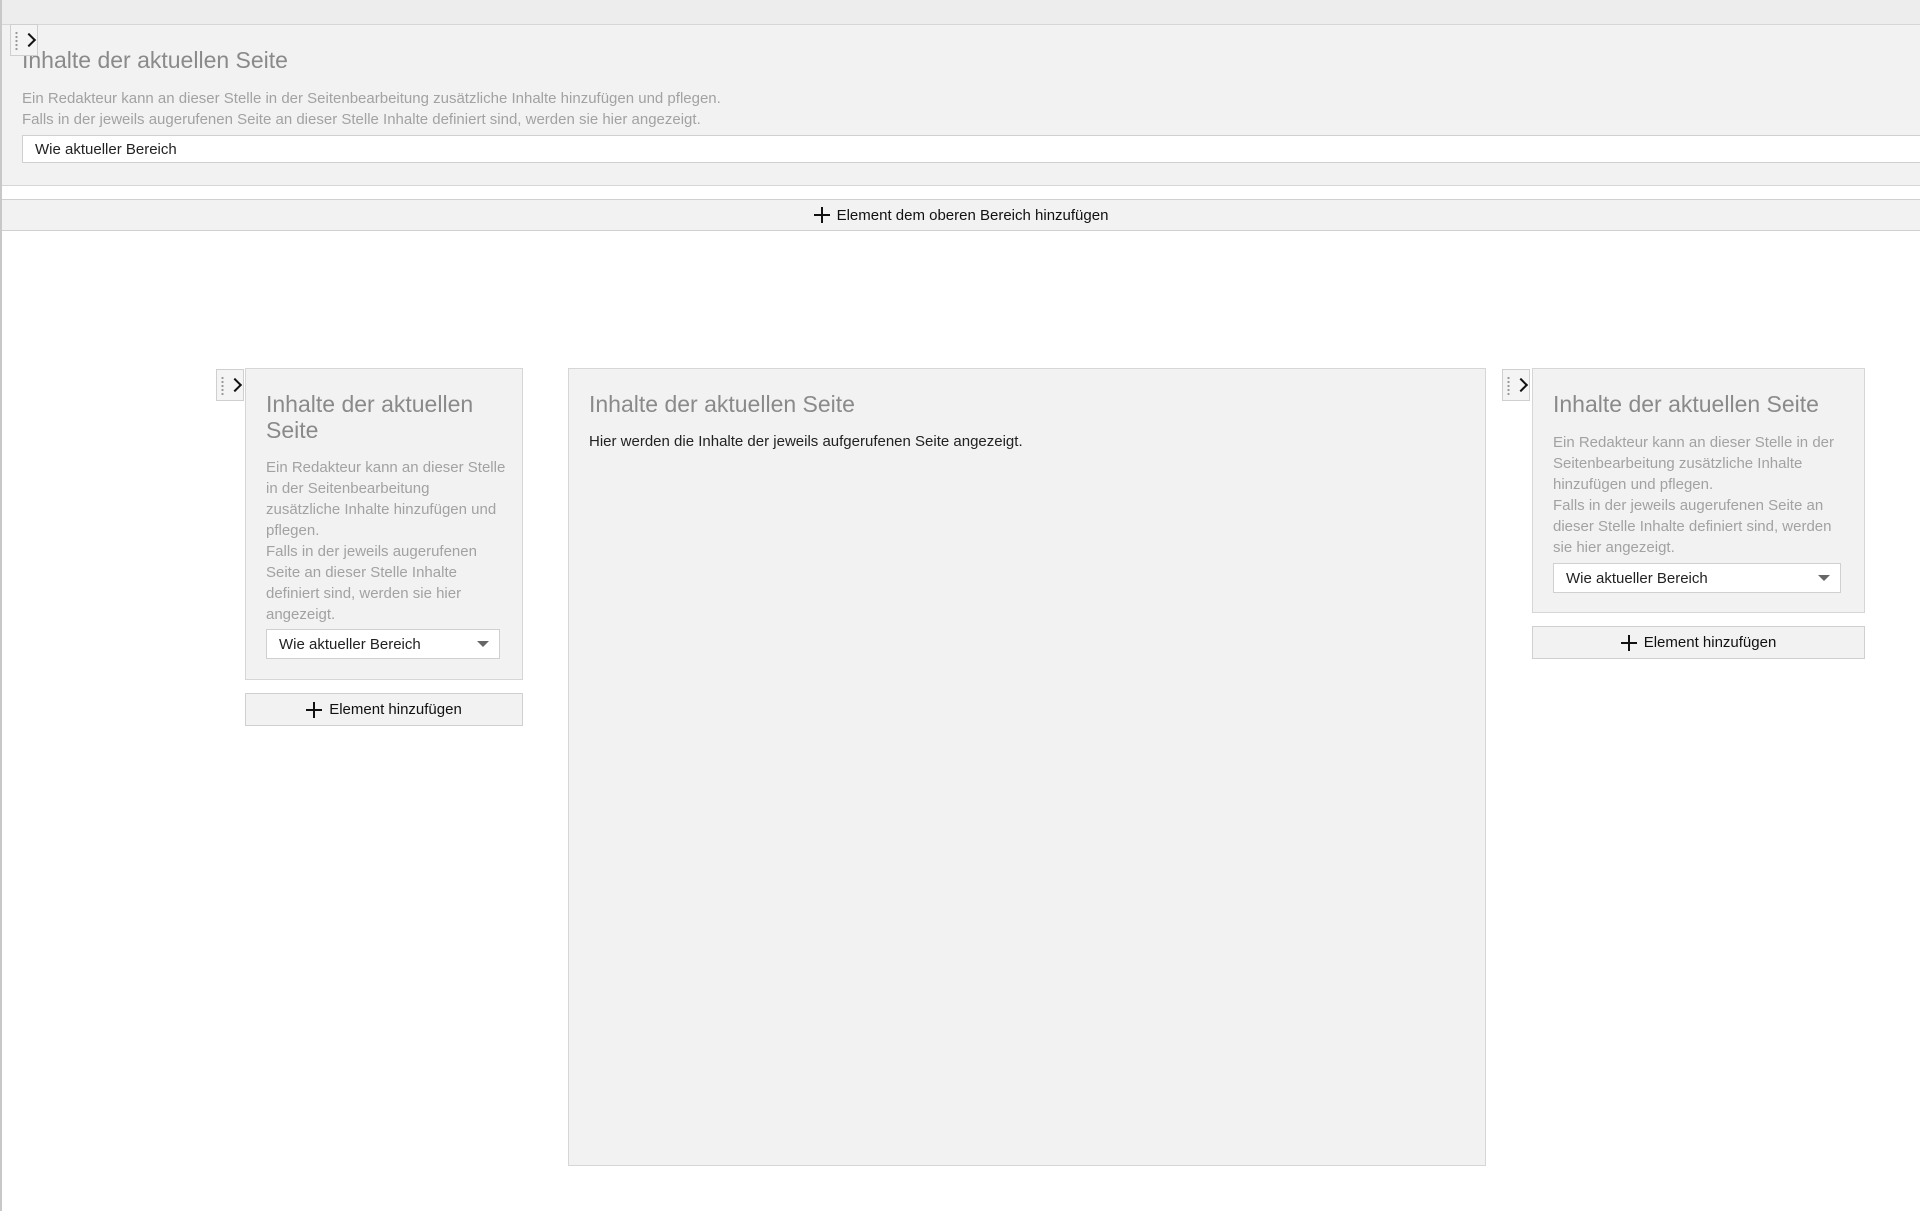  I want to click on top-area-toggle-handle, so click(24, 40).